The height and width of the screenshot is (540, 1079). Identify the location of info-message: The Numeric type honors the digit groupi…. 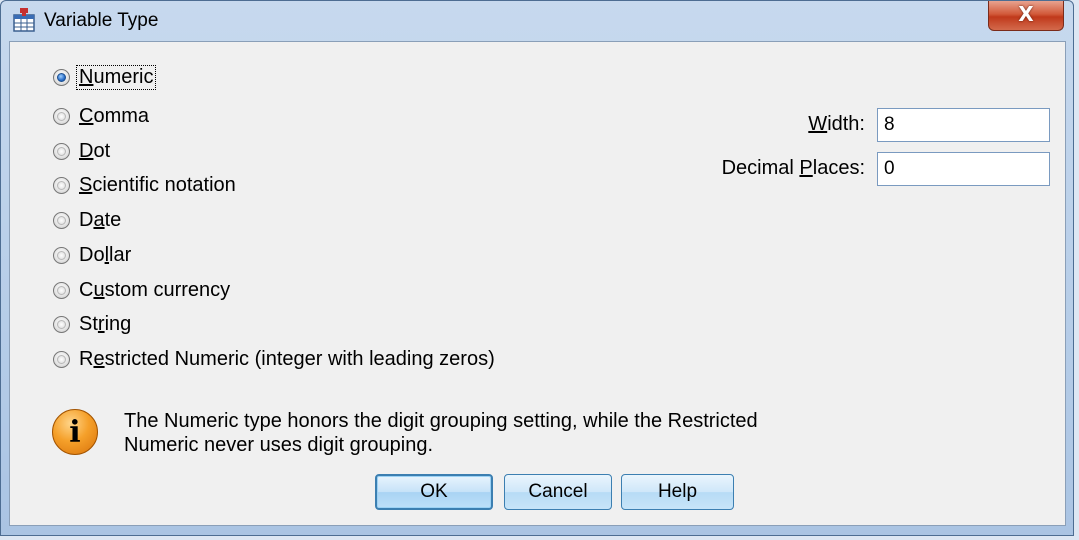
(574, 433).